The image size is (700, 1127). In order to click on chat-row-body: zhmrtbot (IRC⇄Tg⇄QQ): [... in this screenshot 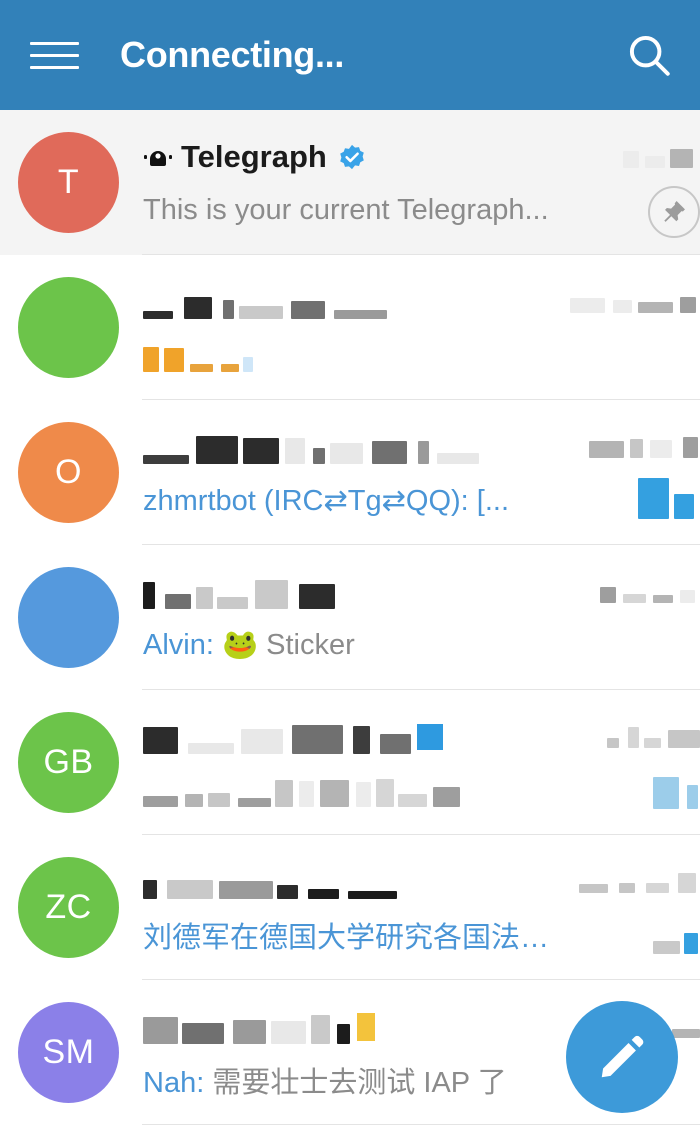, I will do `click(409, 462)`.